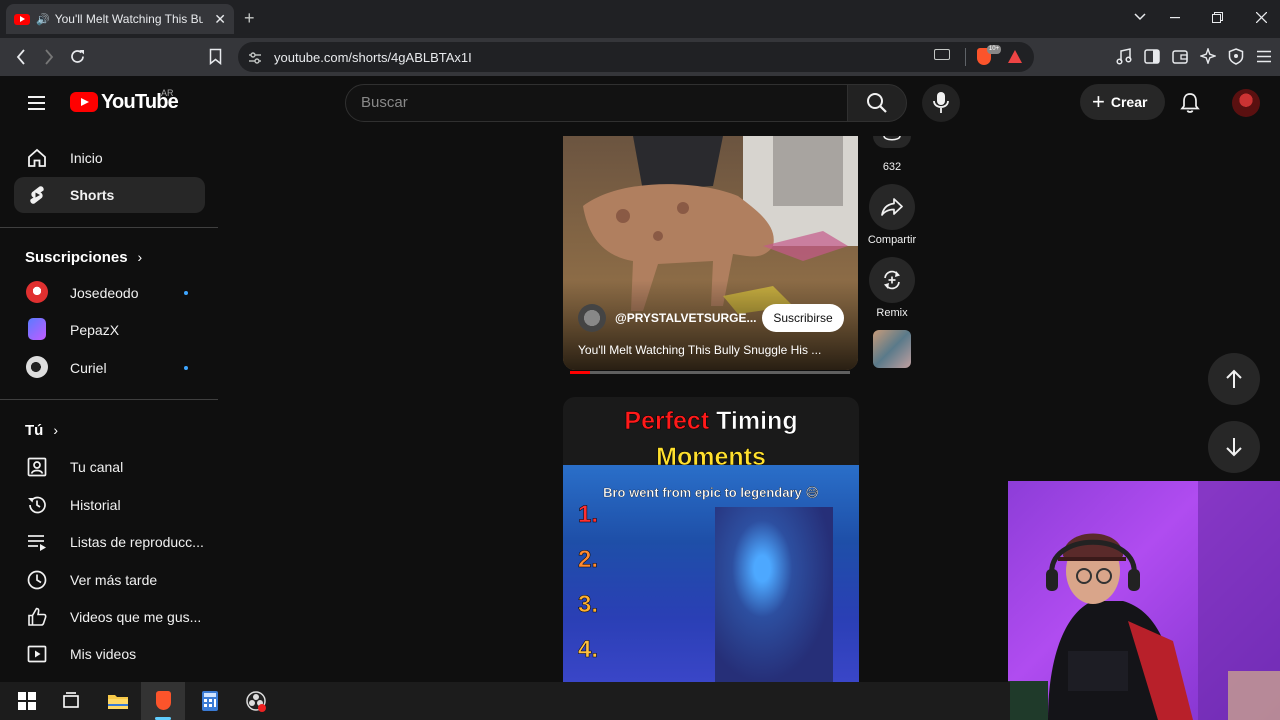 This screenshot has width=1280, height=720. Describe the element at coordinates (95, 330) in the screenshot. I see `channel-name: PepazX` at that location.